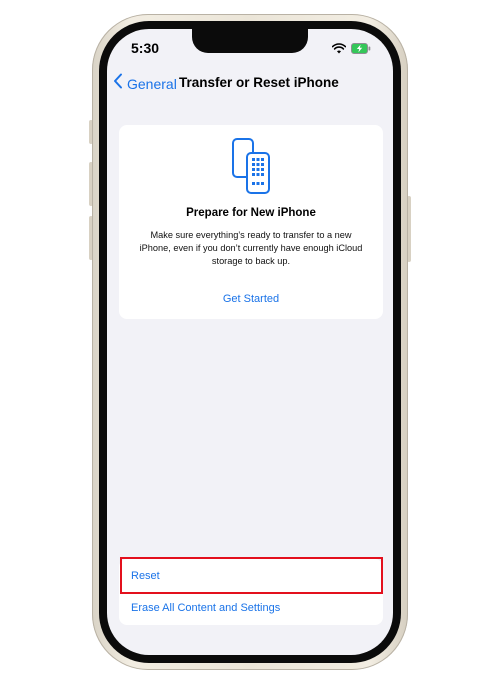 The width and height of the screenshot is (500, 685). Describe the element at coordinates (259, 82) in the screenshot. I see `page-title: Transfer or Reset iPhone` at that location.